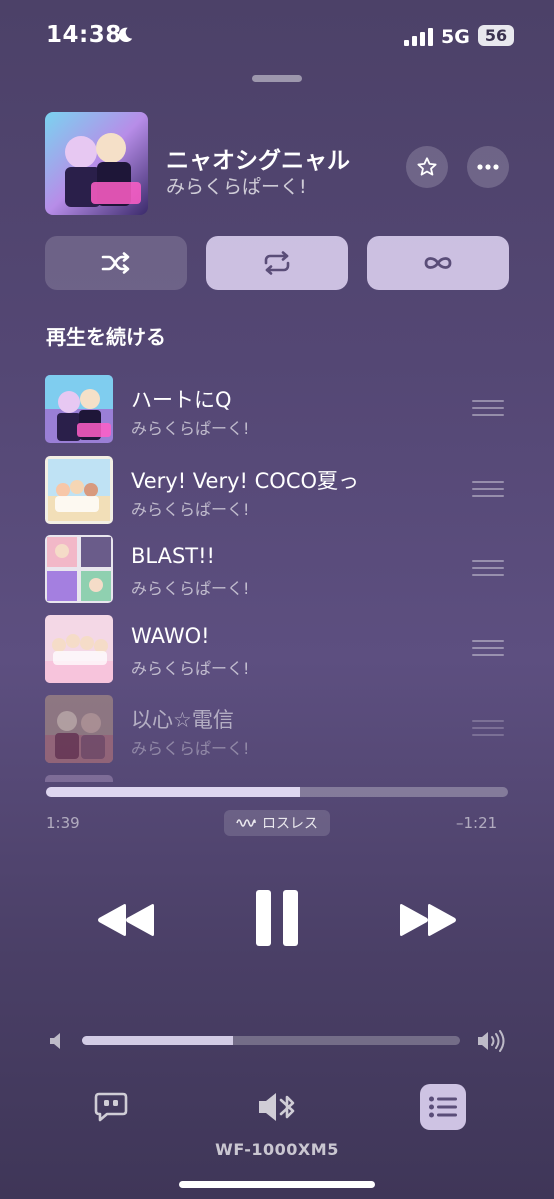  I want to click on output-device-button, so click(278, 1107).